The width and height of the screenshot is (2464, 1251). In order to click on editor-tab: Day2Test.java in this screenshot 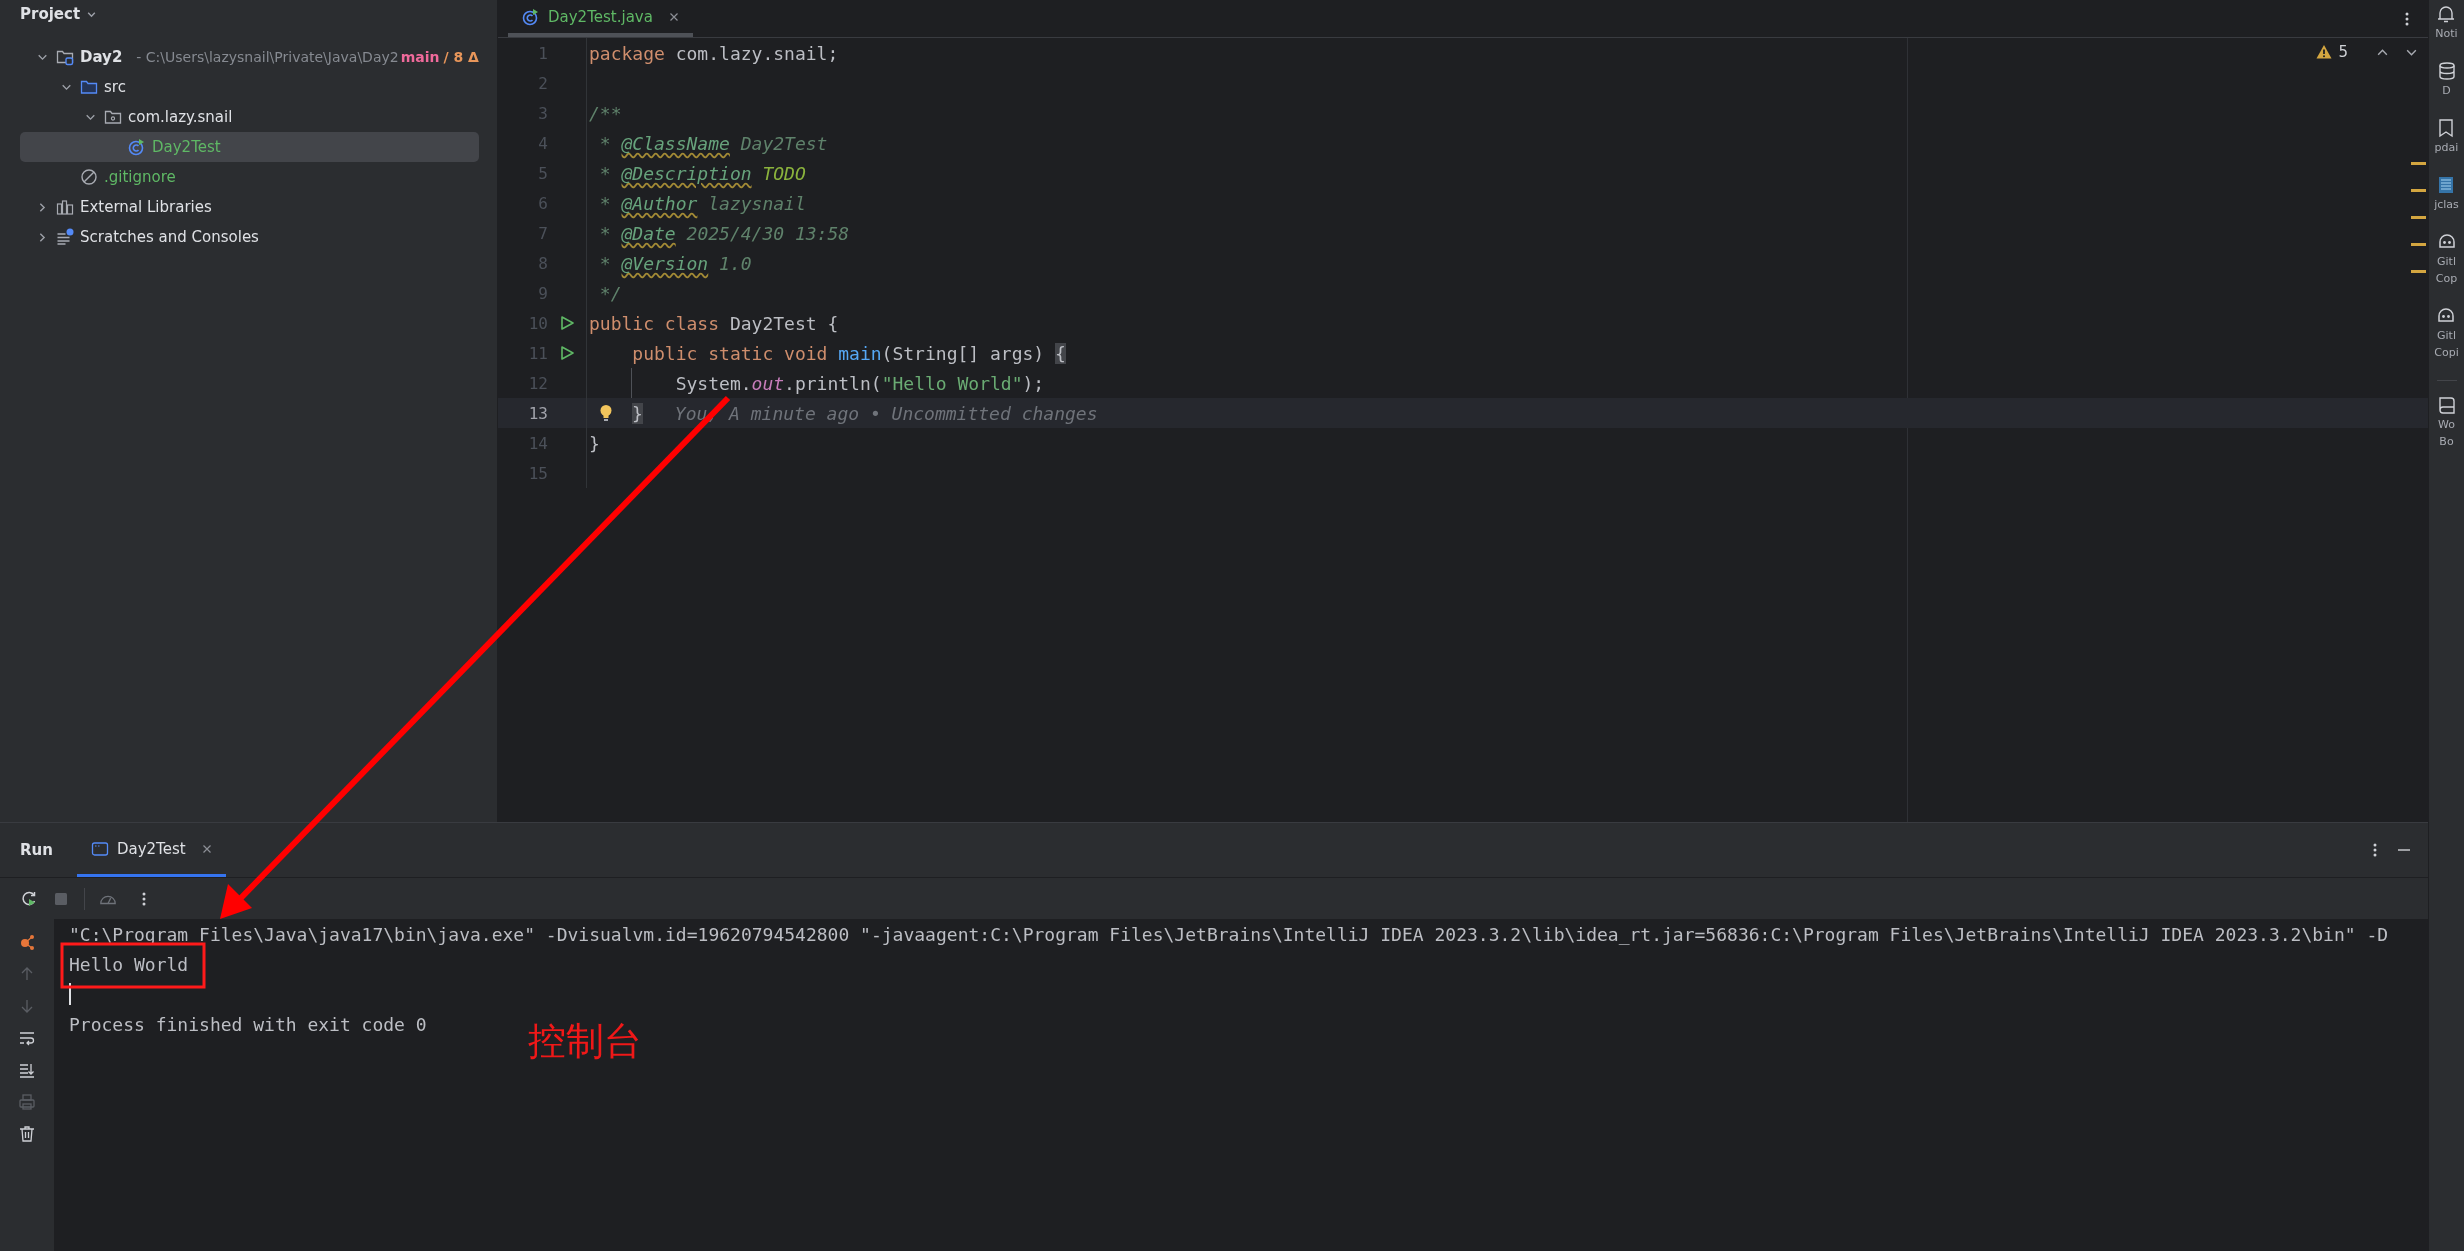, I will do `click(600, 18)`.